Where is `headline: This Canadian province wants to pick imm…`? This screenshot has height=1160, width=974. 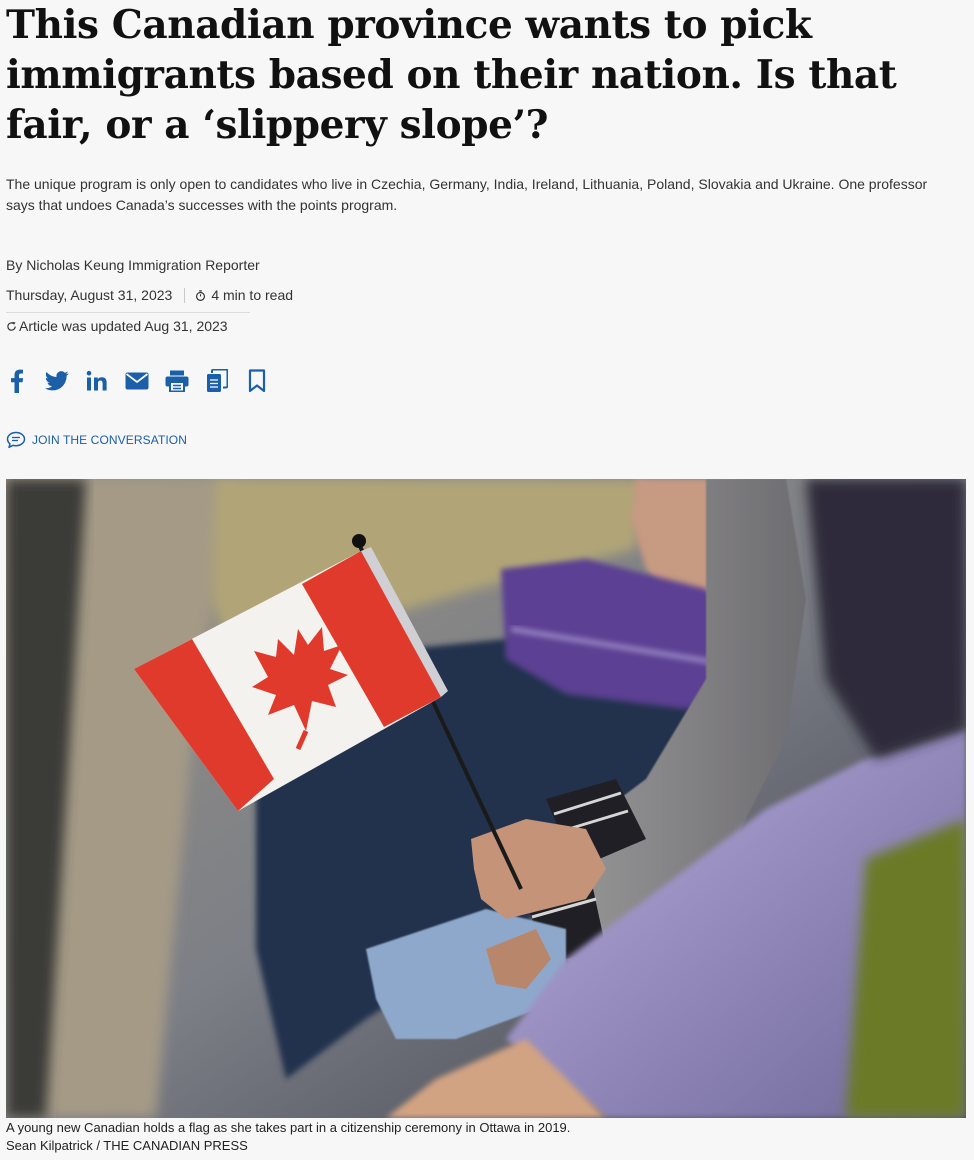 headline: This Canadian province wants to pick imm… is located at coordinates (451, 75).